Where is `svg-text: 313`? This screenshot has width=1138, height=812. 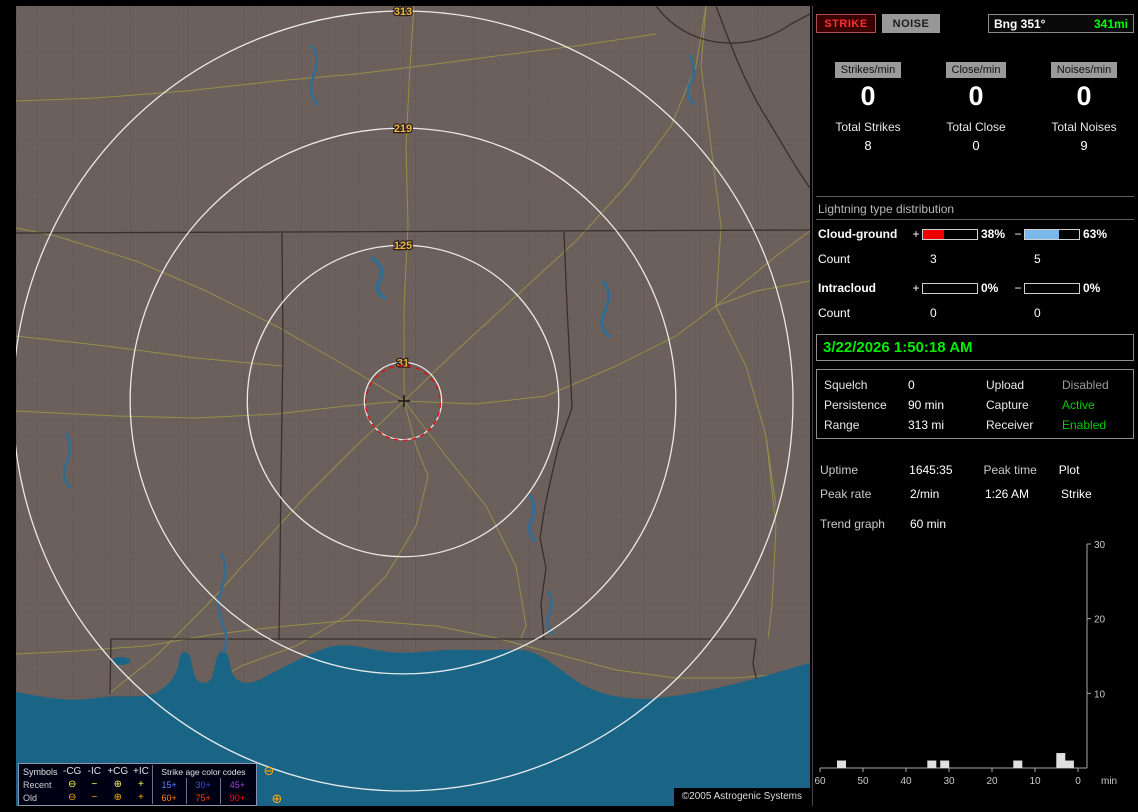
svg-text: 313 is located at coordinates (403, 12).